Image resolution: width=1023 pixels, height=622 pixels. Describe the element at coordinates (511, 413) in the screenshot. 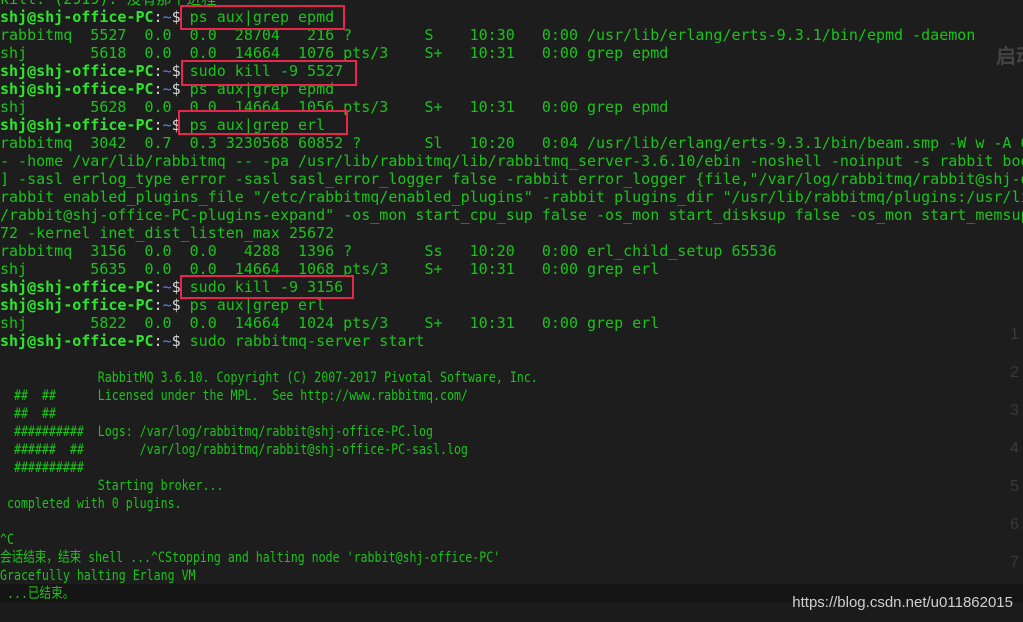

I see `output-line: ## ##` at that location.